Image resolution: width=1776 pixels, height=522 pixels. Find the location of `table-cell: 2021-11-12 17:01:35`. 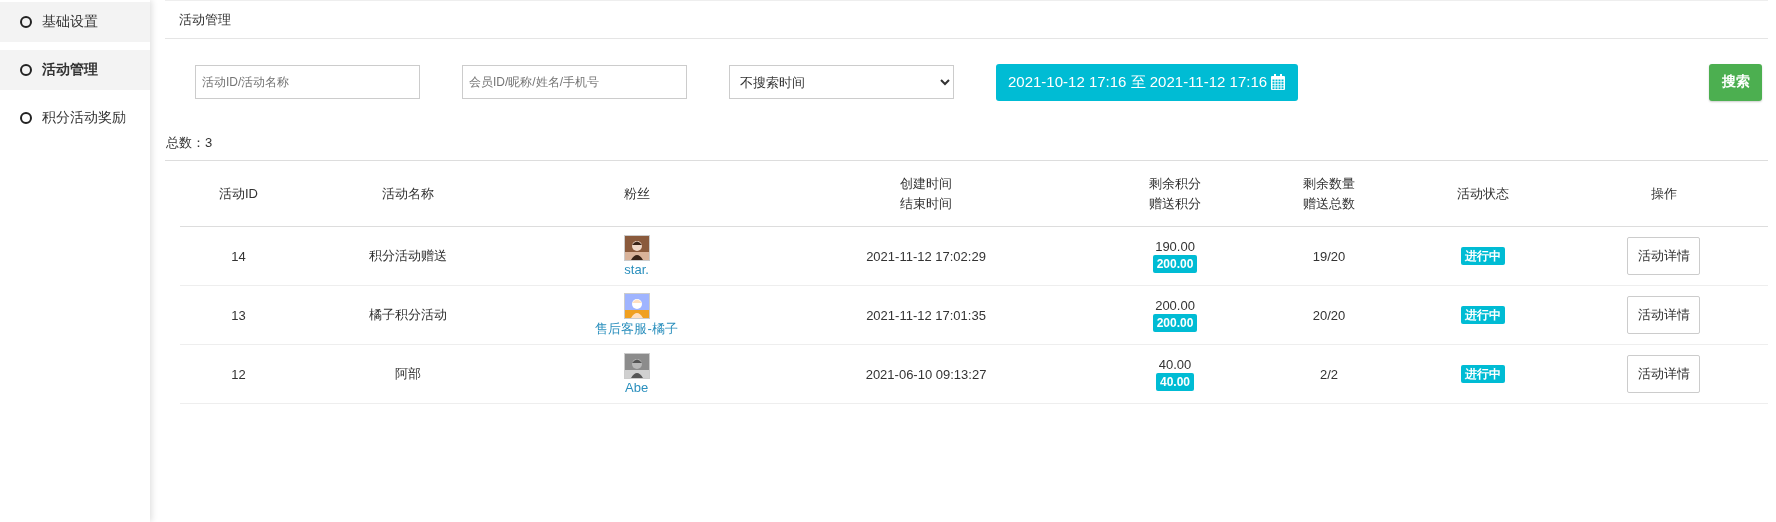

table-cell: 2021-11-12 17:01:35 is located at coordinates (926, 315).